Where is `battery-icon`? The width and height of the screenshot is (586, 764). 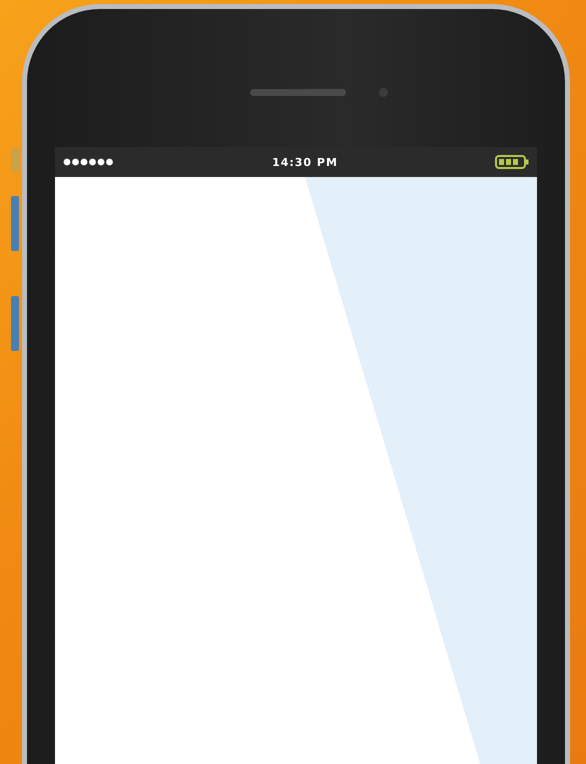 battery-icon is located at coordinates (511, 162).